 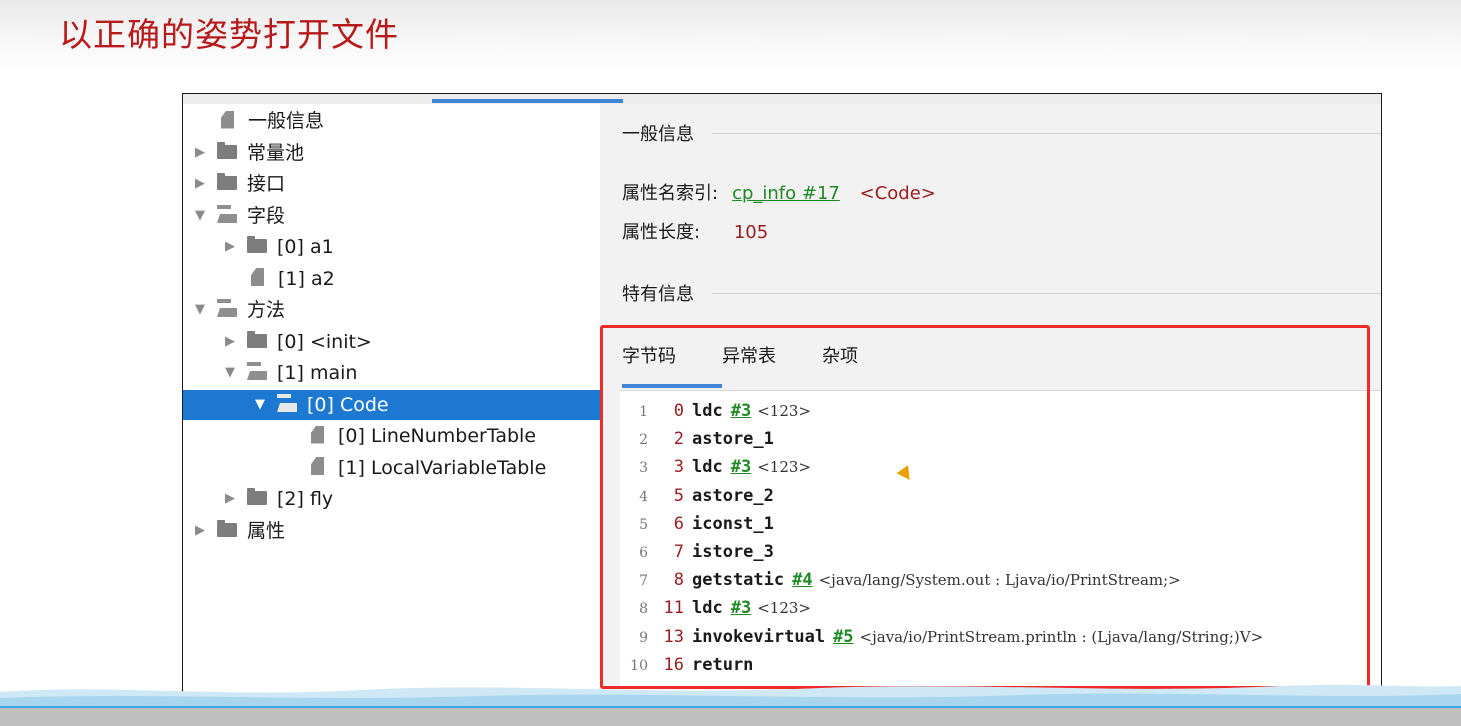 I want to click on opcode: astore_1, so click(x=733, y=439).